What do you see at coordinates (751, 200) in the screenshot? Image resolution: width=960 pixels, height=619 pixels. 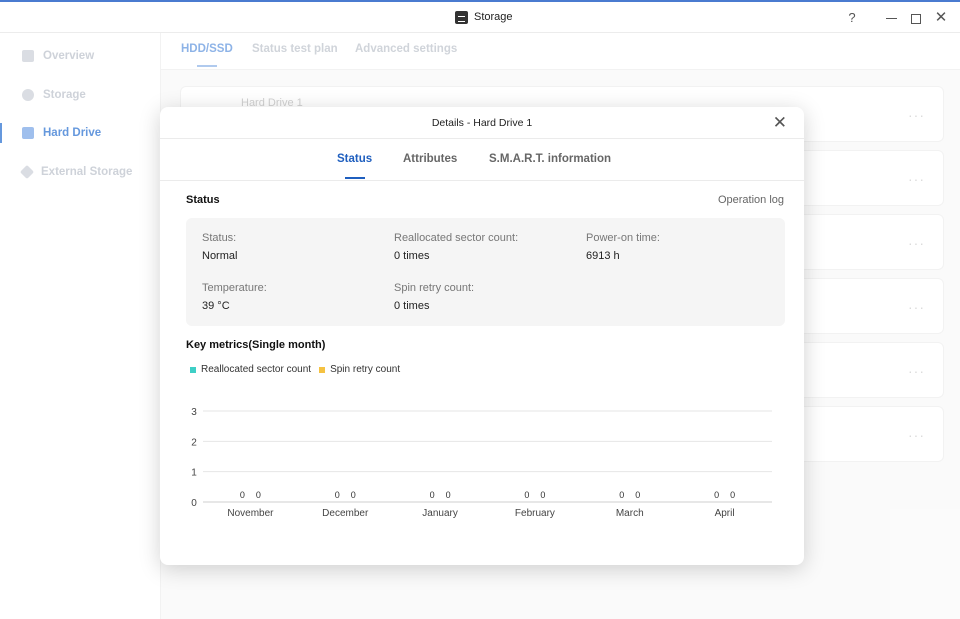 I see `operation-log-link: Operation log` at bounding box center [751, 200].